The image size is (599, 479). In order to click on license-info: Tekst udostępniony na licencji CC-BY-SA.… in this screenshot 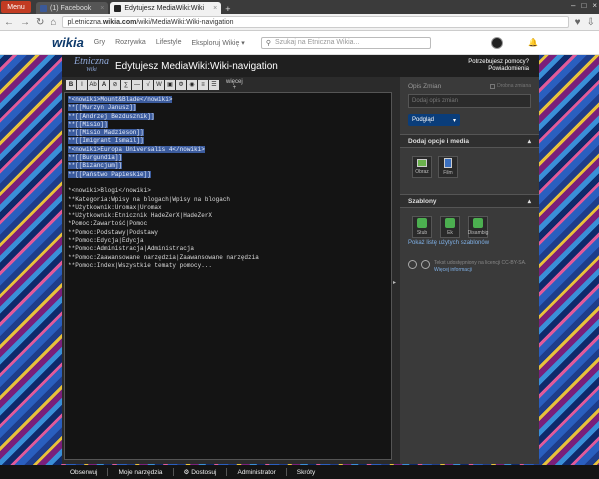, I will do `click(469, 267)`.